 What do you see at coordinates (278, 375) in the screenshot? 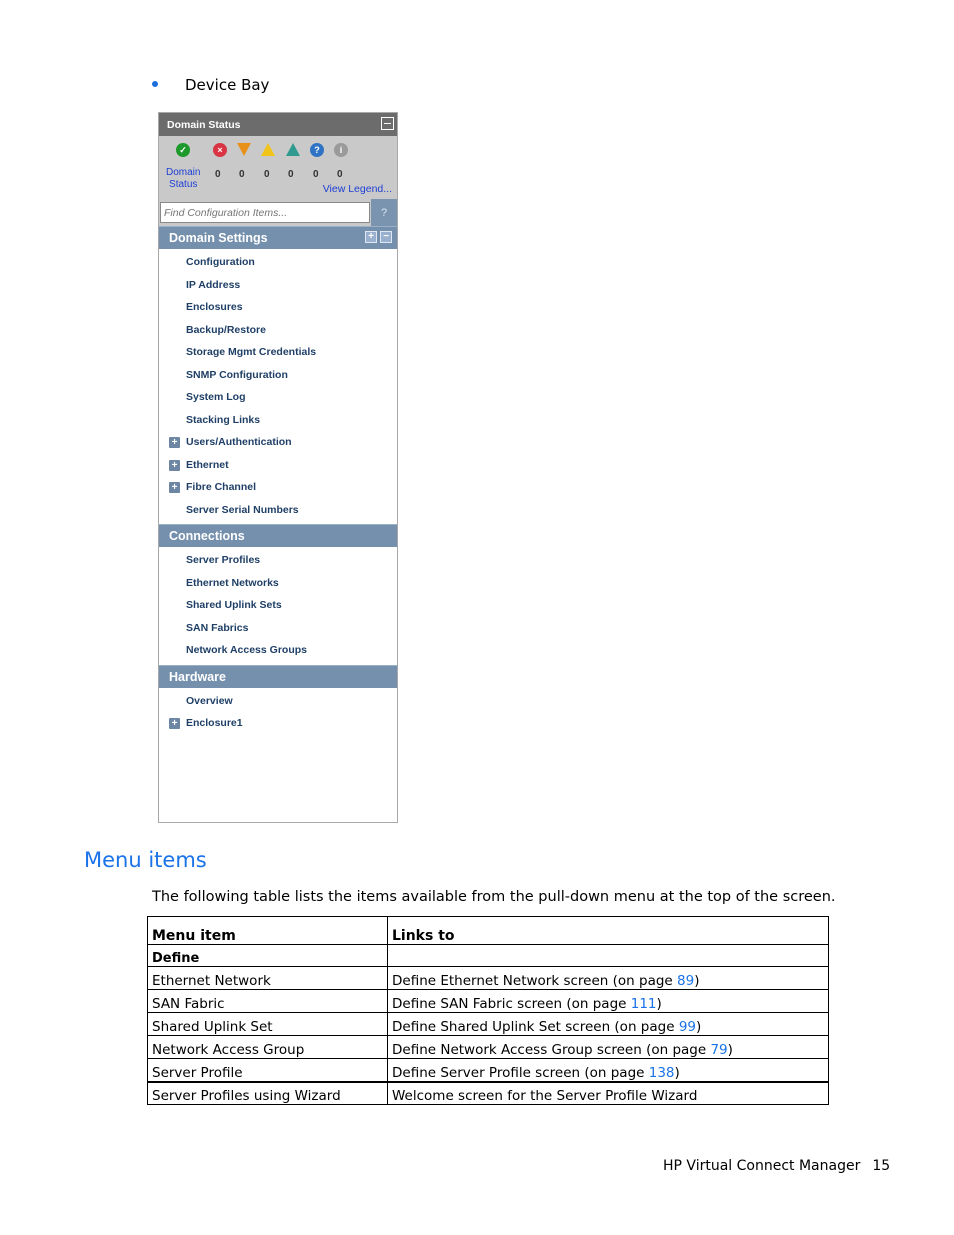
I see `nav-item-snmp-configuration: SNMP Configuration` at bounding box center [278, 375].